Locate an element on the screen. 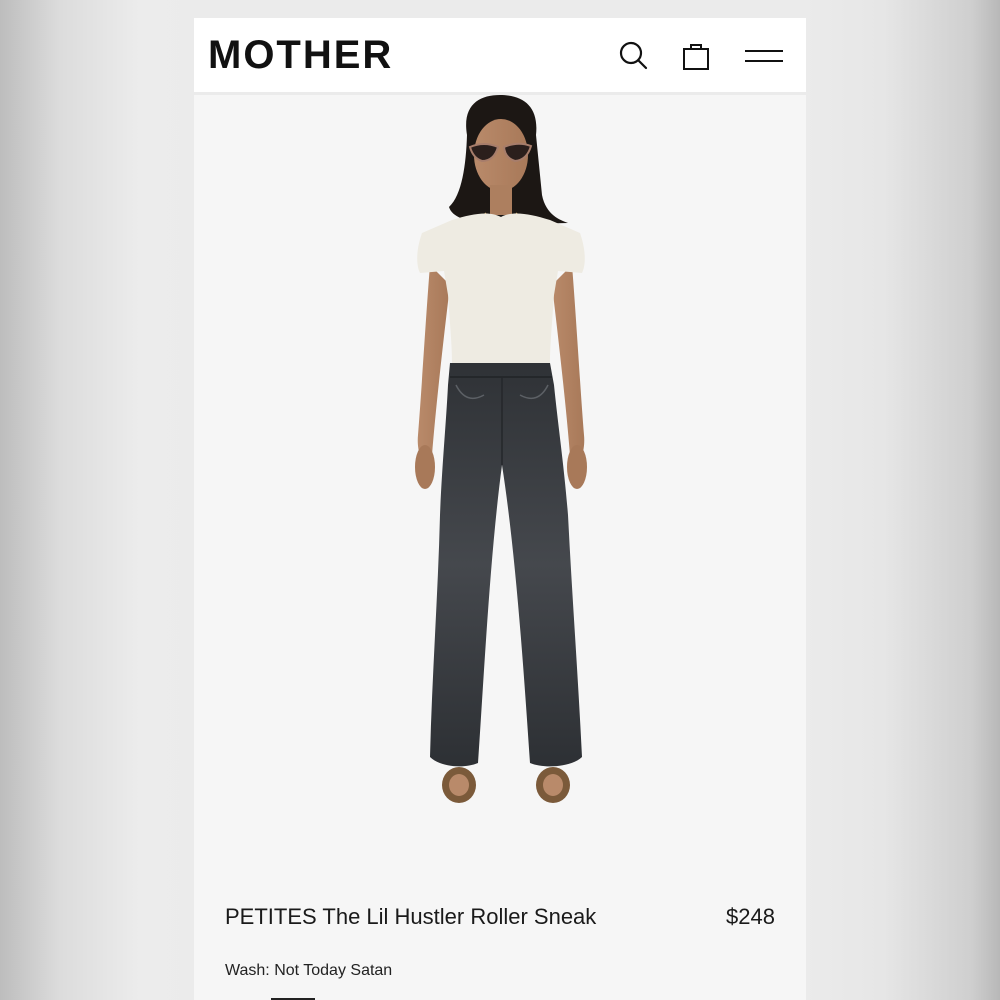 Image resolution: width=1000 pixels, height=1000 pixels. top-navigation-bar: MOTHER is located at coordinates (500, 56).